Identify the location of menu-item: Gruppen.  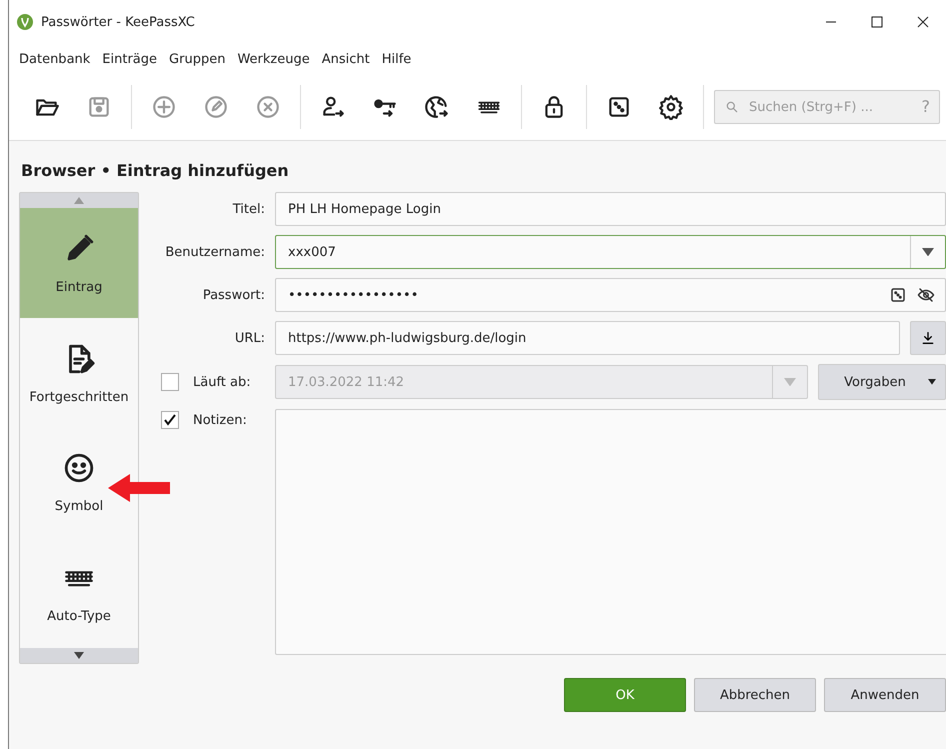
(197, 59).